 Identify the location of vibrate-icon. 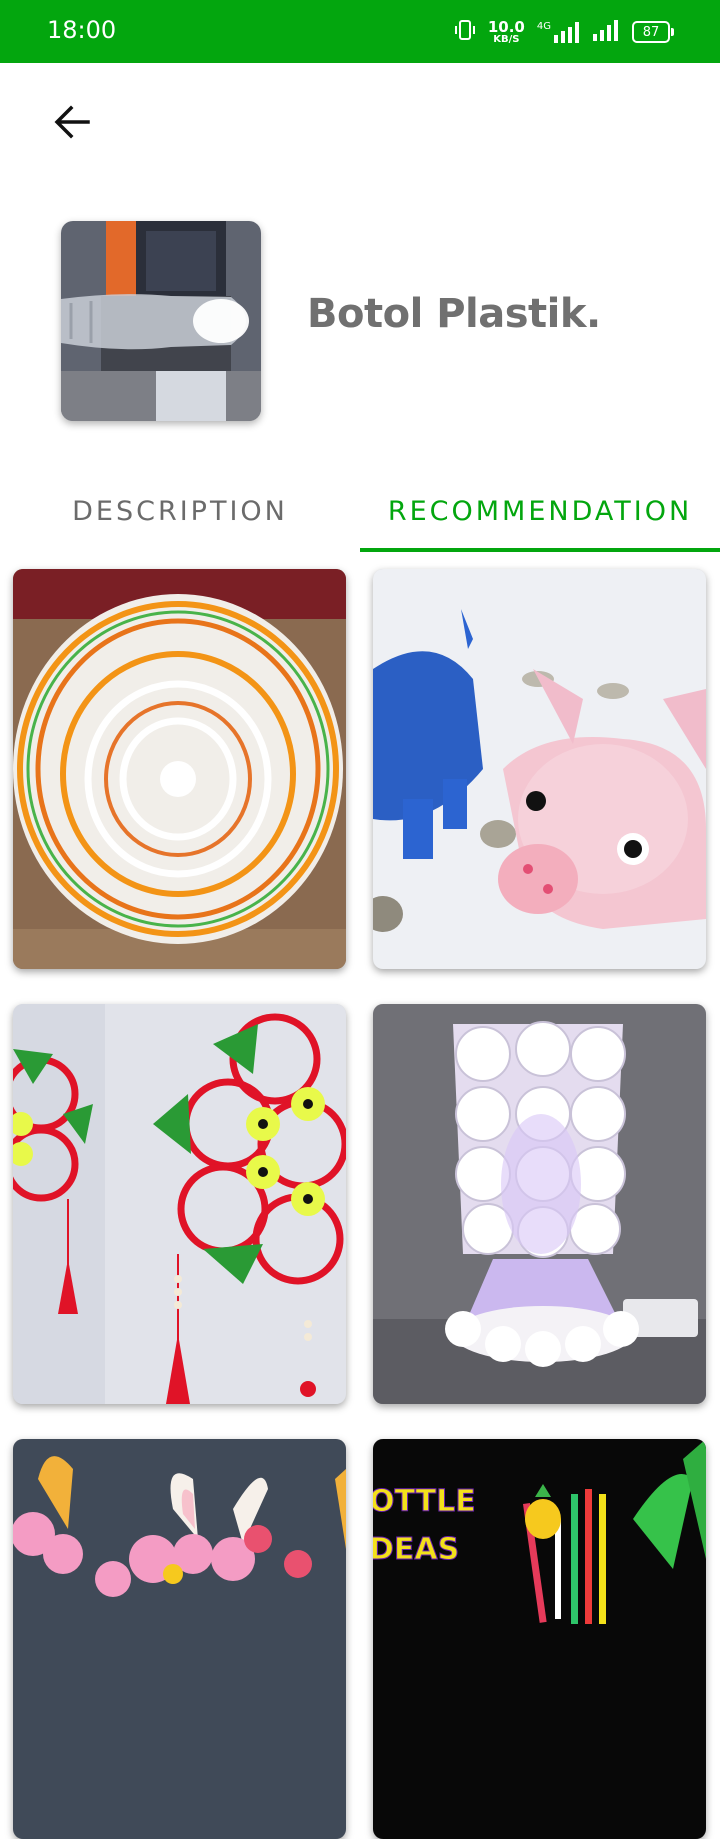
(465, 32).